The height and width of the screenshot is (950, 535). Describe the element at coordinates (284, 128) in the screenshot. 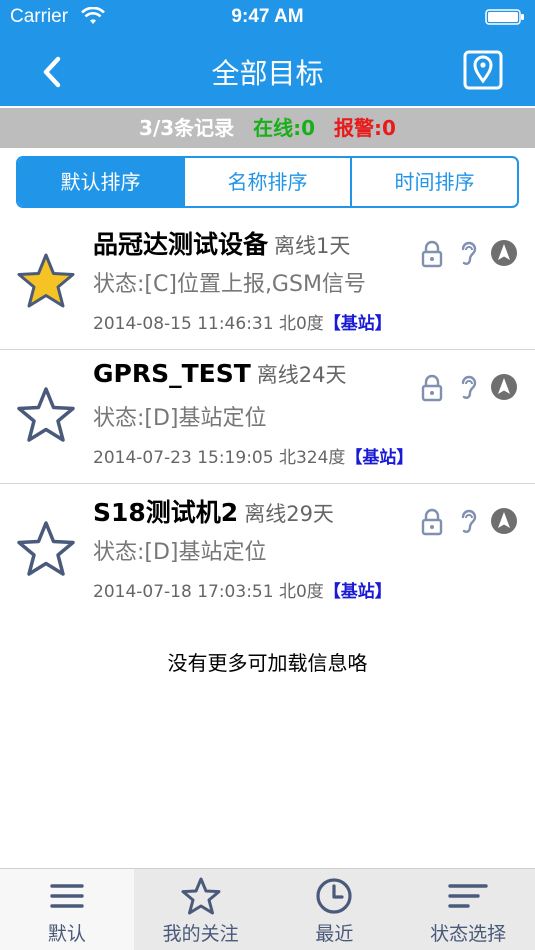

I see `online-count: 在线:0` at that location.